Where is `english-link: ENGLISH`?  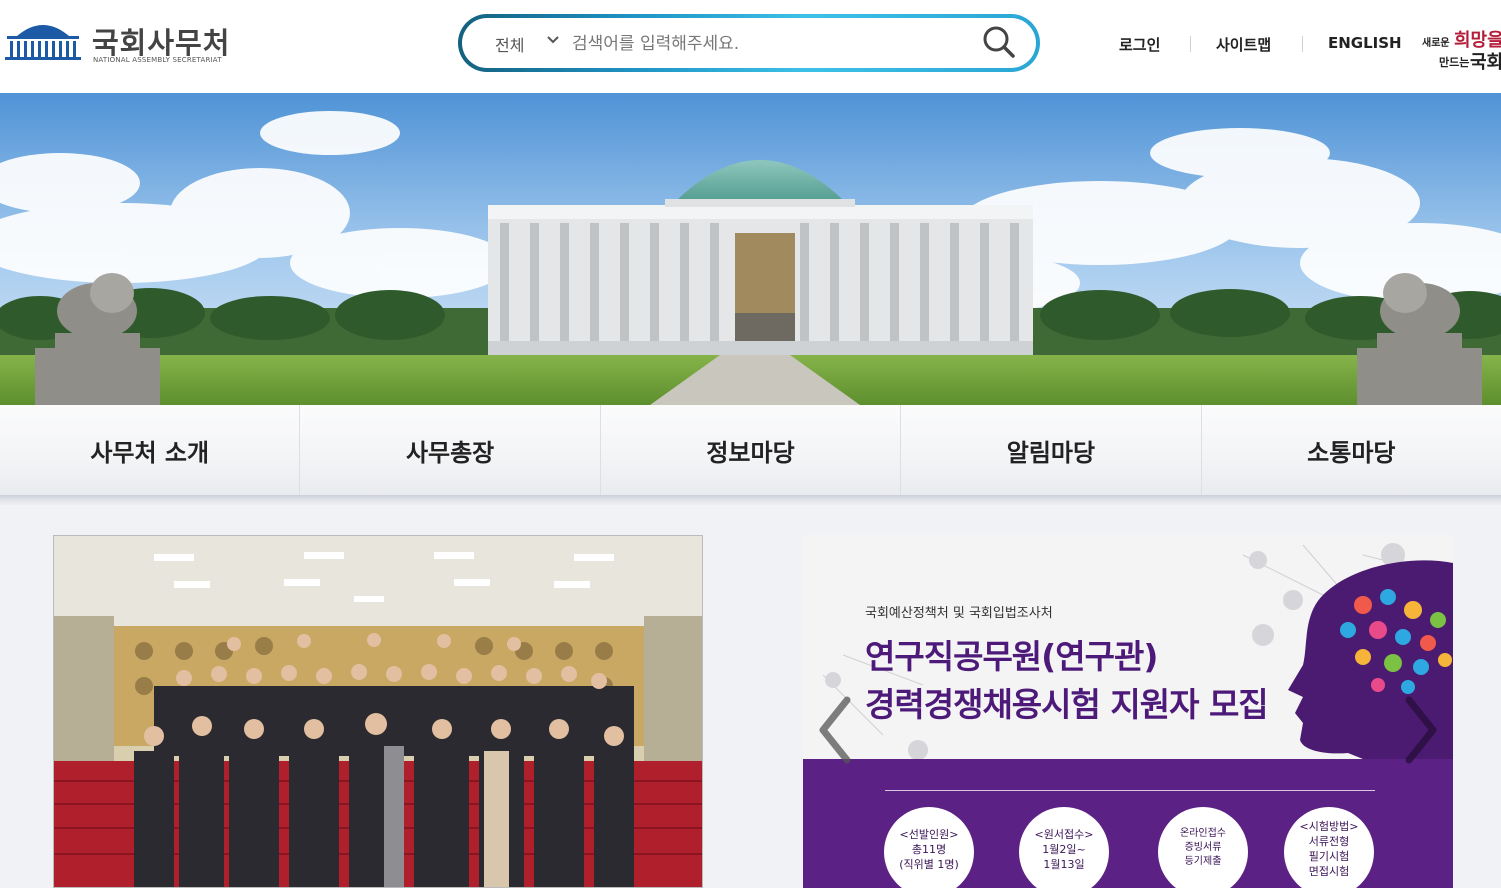 english-link: ENGLISH is located at coordinates (1365, 43).